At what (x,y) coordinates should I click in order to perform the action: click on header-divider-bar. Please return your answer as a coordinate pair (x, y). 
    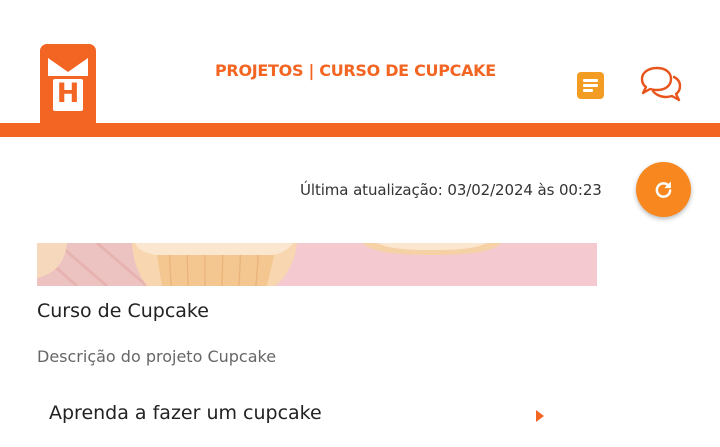
    Looking at the image, I should click on (360, 130).